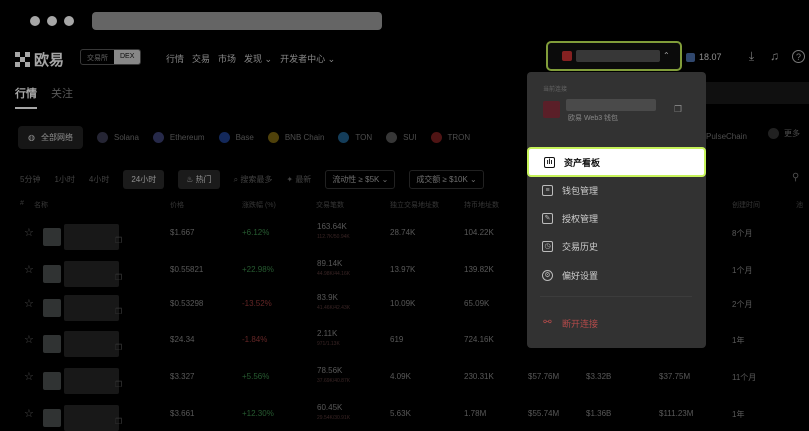  Describe the element at coordinates (580, 190) in the screenshot. I see `menu-item-wallet-manage-label: 钱包管理` at that location.